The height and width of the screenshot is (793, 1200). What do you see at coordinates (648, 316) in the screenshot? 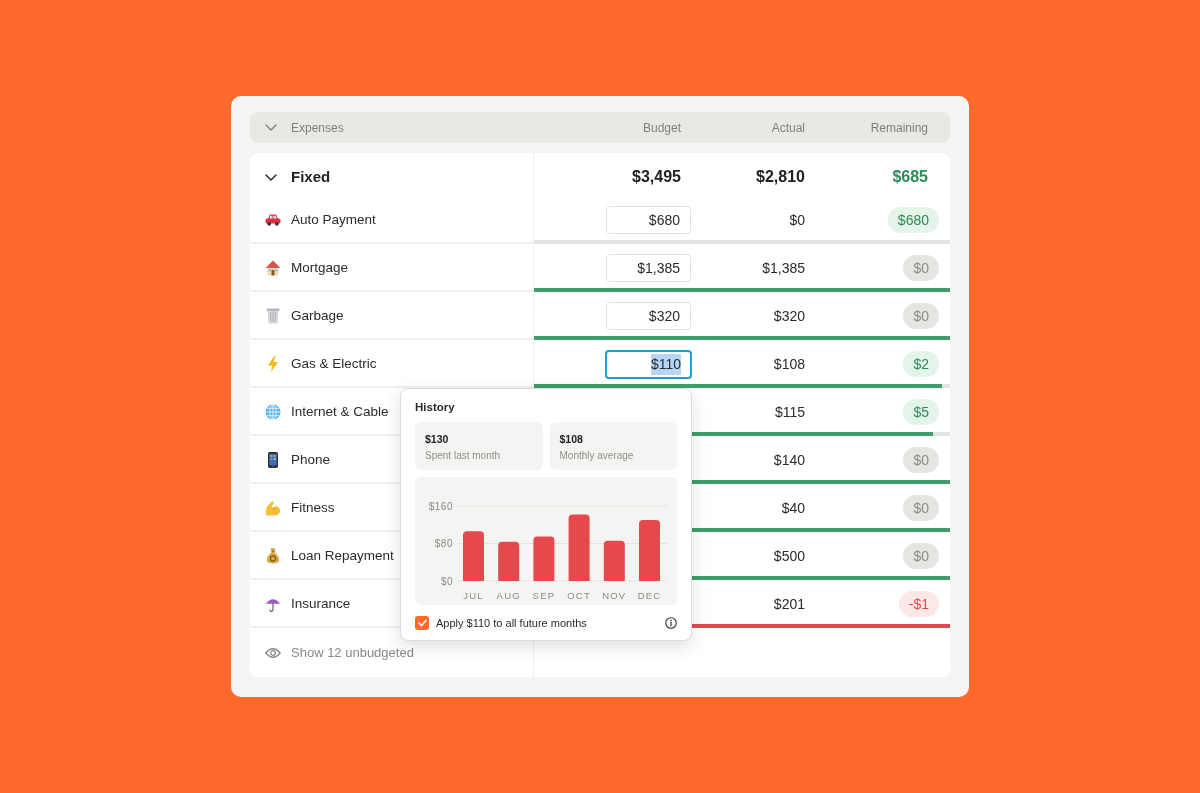
I see `budget-input: $320` at bounding box center [648, 316].